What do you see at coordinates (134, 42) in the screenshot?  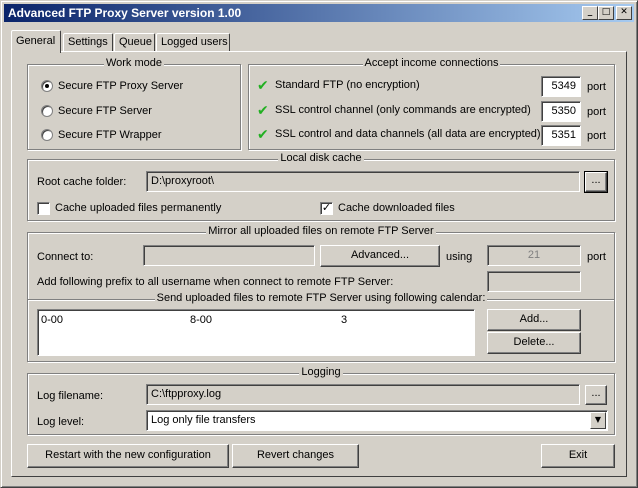 I see `tab-queue: Queue` at bounding box center [134, 42].